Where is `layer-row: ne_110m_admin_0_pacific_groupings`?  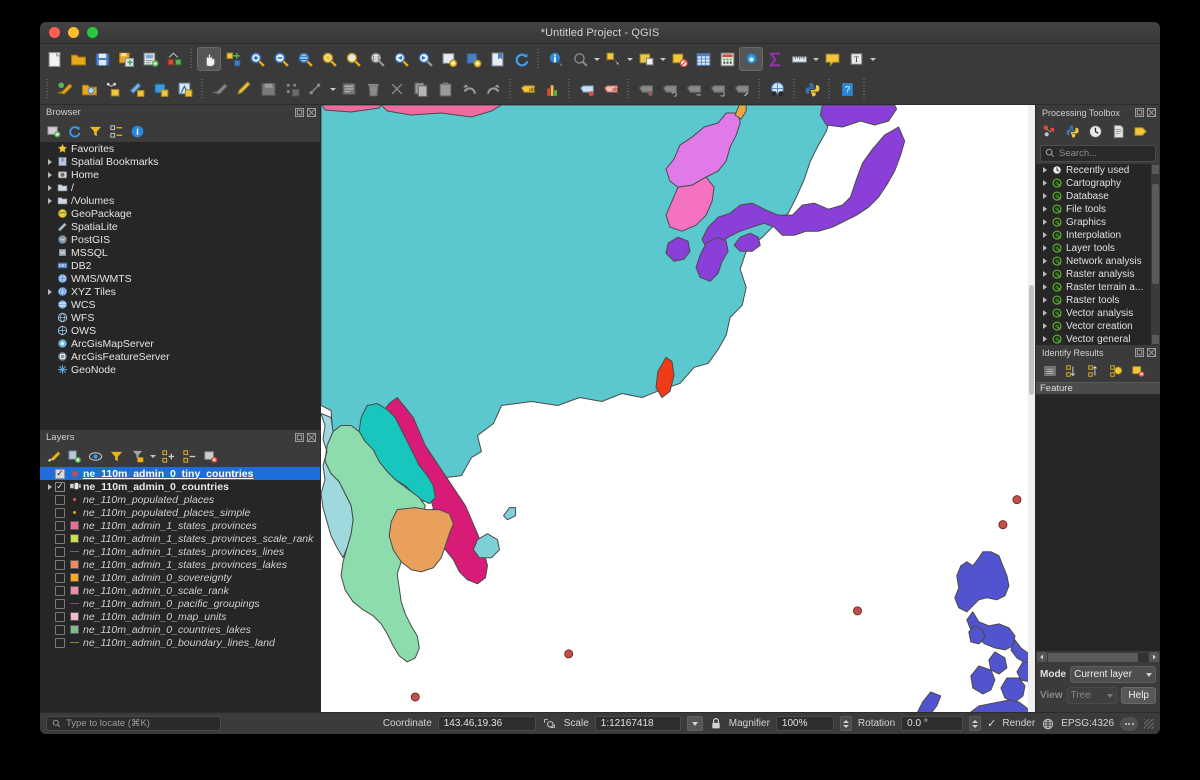 layer-row: ne_110m_admin_0_pacific_groupings is located at coordinates (180, 603).